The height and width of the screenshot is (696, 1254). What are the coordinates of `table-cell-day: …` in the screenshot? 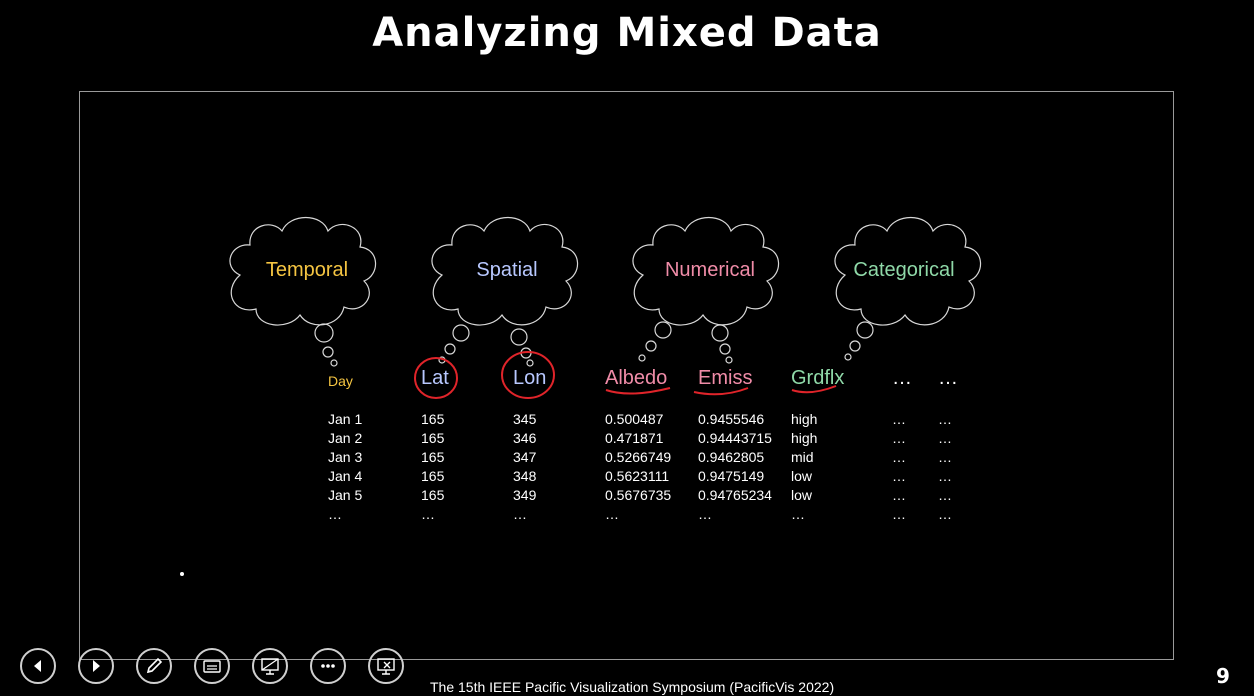 It's located at (335, 514).